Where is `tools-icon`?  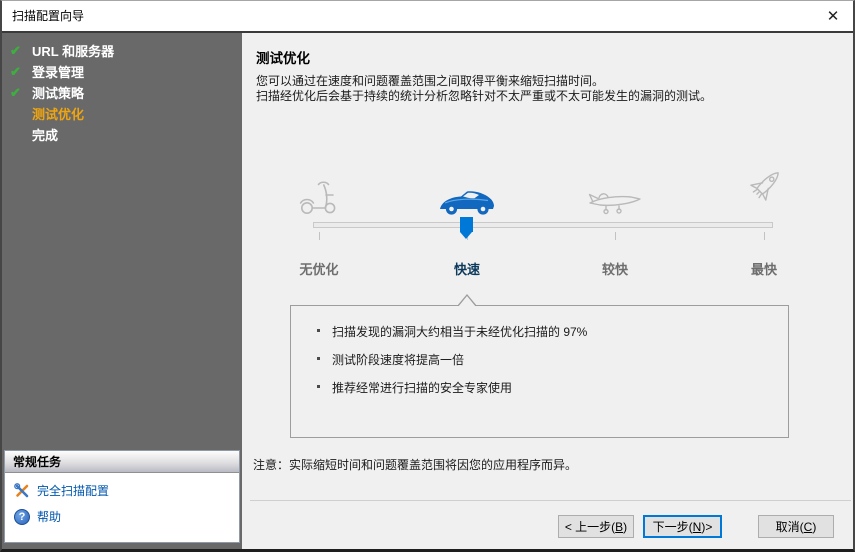
tools-icon is located at coordinates (21, 489).